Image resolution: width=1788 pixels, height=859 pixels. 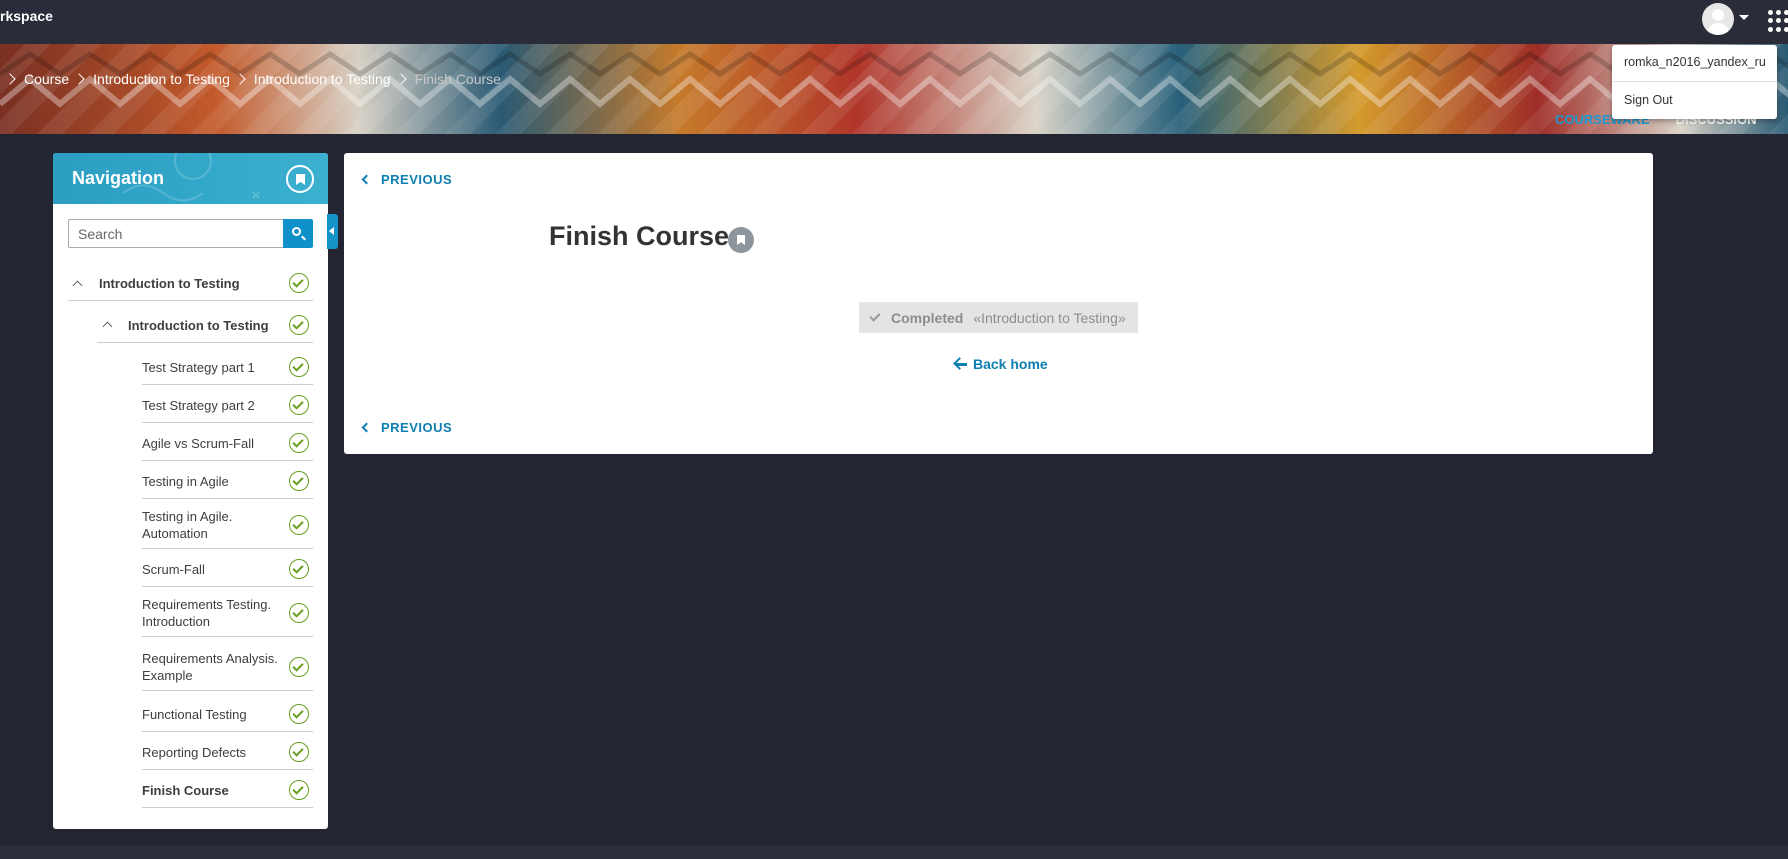 I want to click on menu-divider, so click(x=1694, y=81).